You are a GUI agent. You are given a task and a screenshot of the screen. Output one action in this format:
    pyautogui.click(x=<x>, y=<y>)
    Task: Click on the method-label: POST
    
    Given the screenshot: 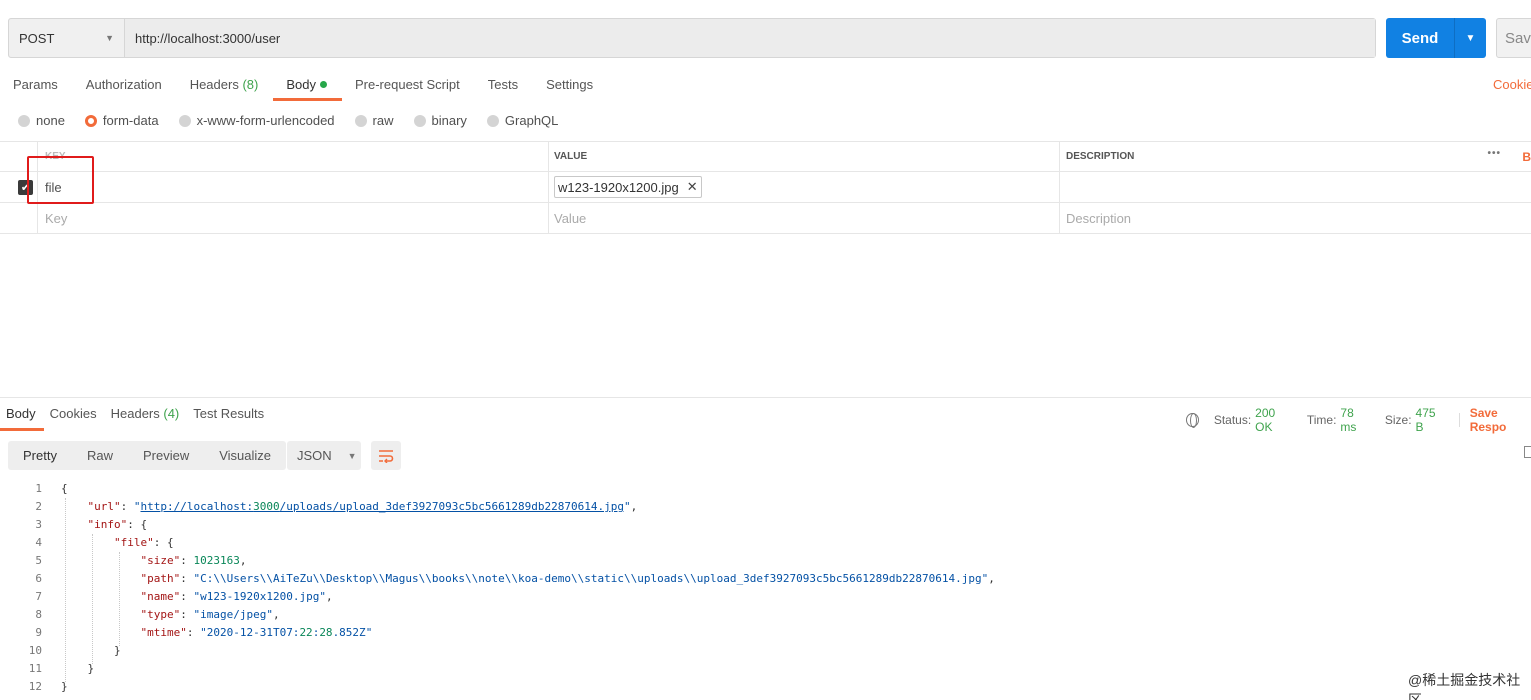 What is the action you would take?
    pyautogui.click(x=37, y=38)
    